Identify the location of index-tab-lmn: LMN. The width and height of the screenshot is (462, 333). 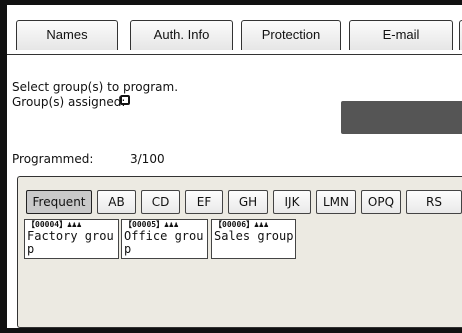
(336, 202).